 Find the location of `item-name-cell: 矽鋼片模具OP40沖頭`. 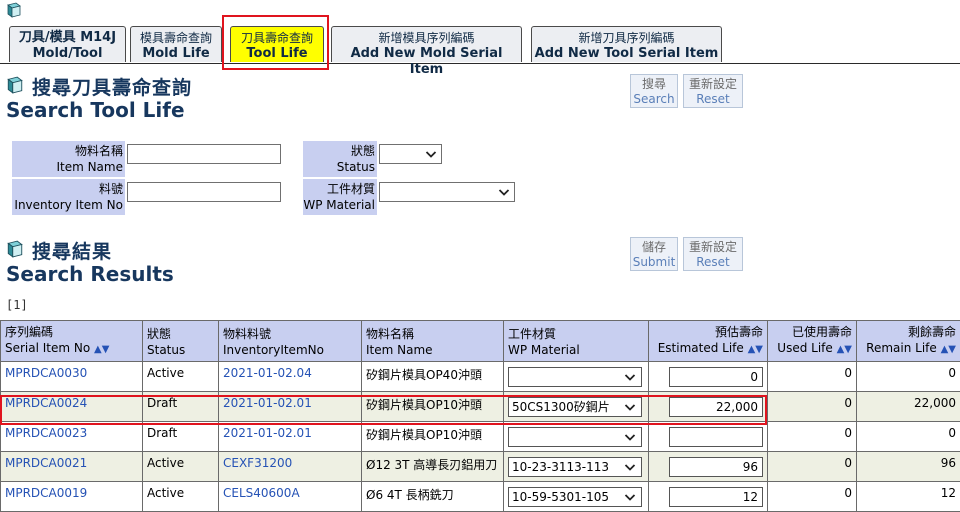

item-name-cell: 矽鋼片模具OP40沖頭 is located at coordinates (433, 377).